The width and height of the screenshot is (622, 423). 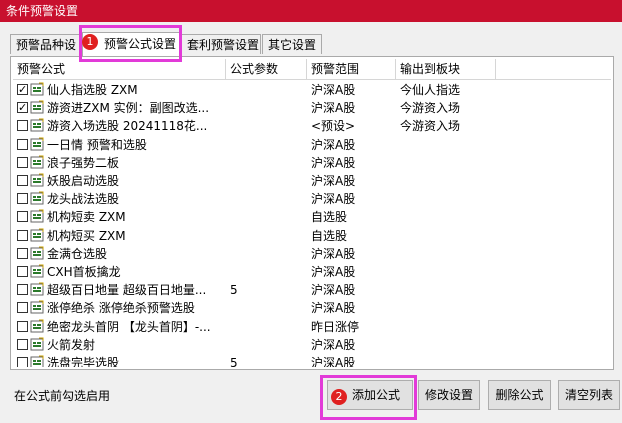 I want to click on column-header-formula: 预警公式, so click(x=119, y=69).